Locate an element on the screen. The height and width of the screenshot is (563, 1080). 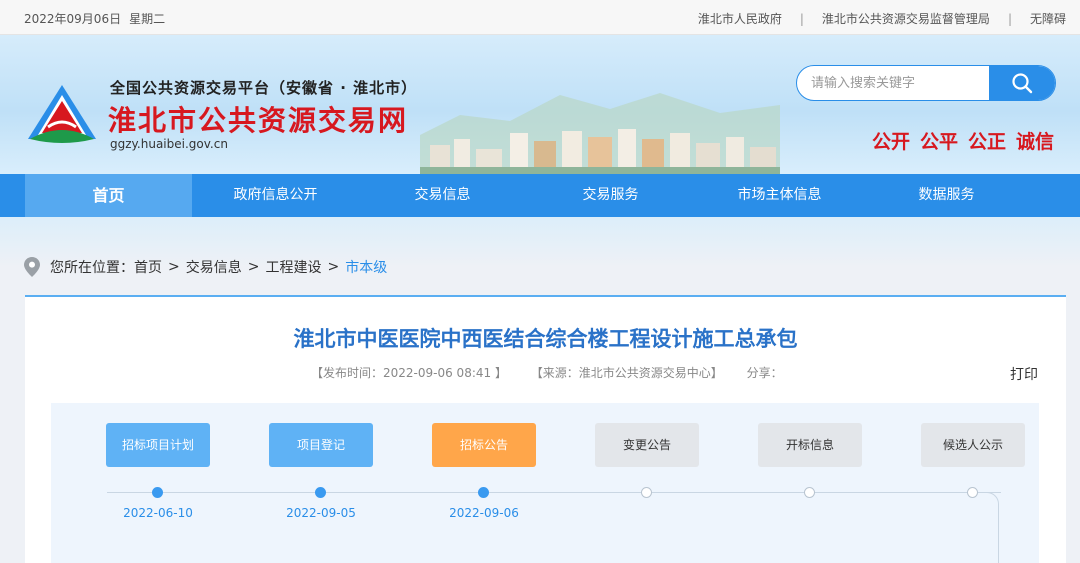
search-box is located at coordinates (926, 83).